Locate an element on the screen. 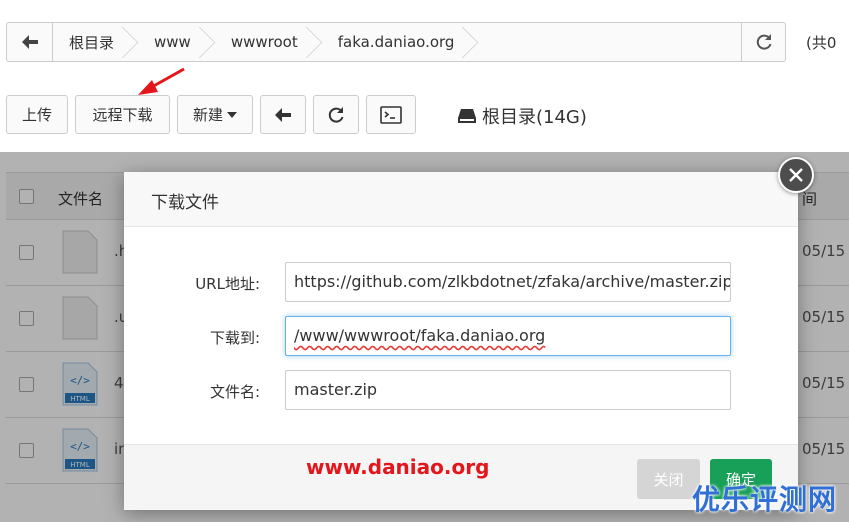 The width and height of the screenshot is (849, 522). filename-input: master.zip is located at coordinates (508, 390).